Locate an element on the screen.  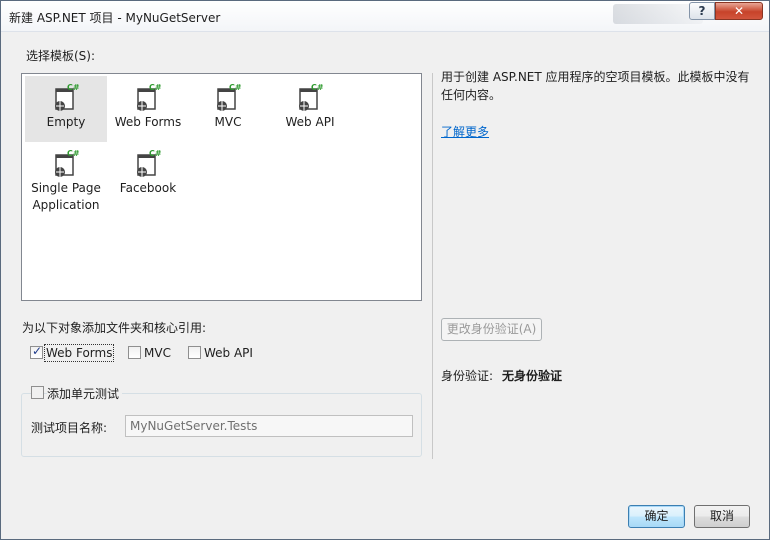
template-list-label: 选择模板(S): is located at coordinates (61, 56).